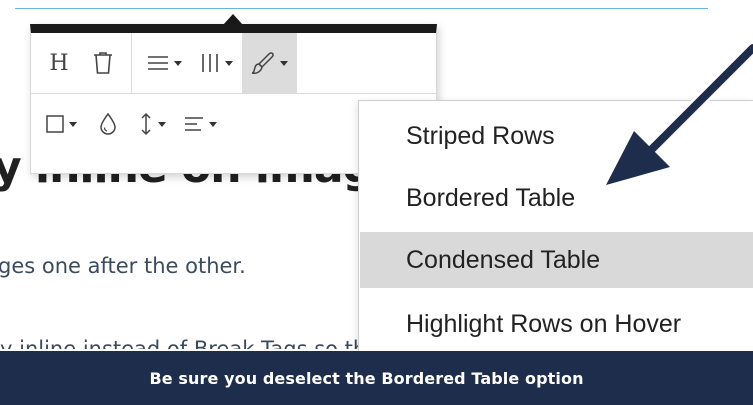 The image size is (753, 405). What do you see at coordinates (361, 8) in the screenshot?
I see `top-divider` at bounding box center [361, 8].